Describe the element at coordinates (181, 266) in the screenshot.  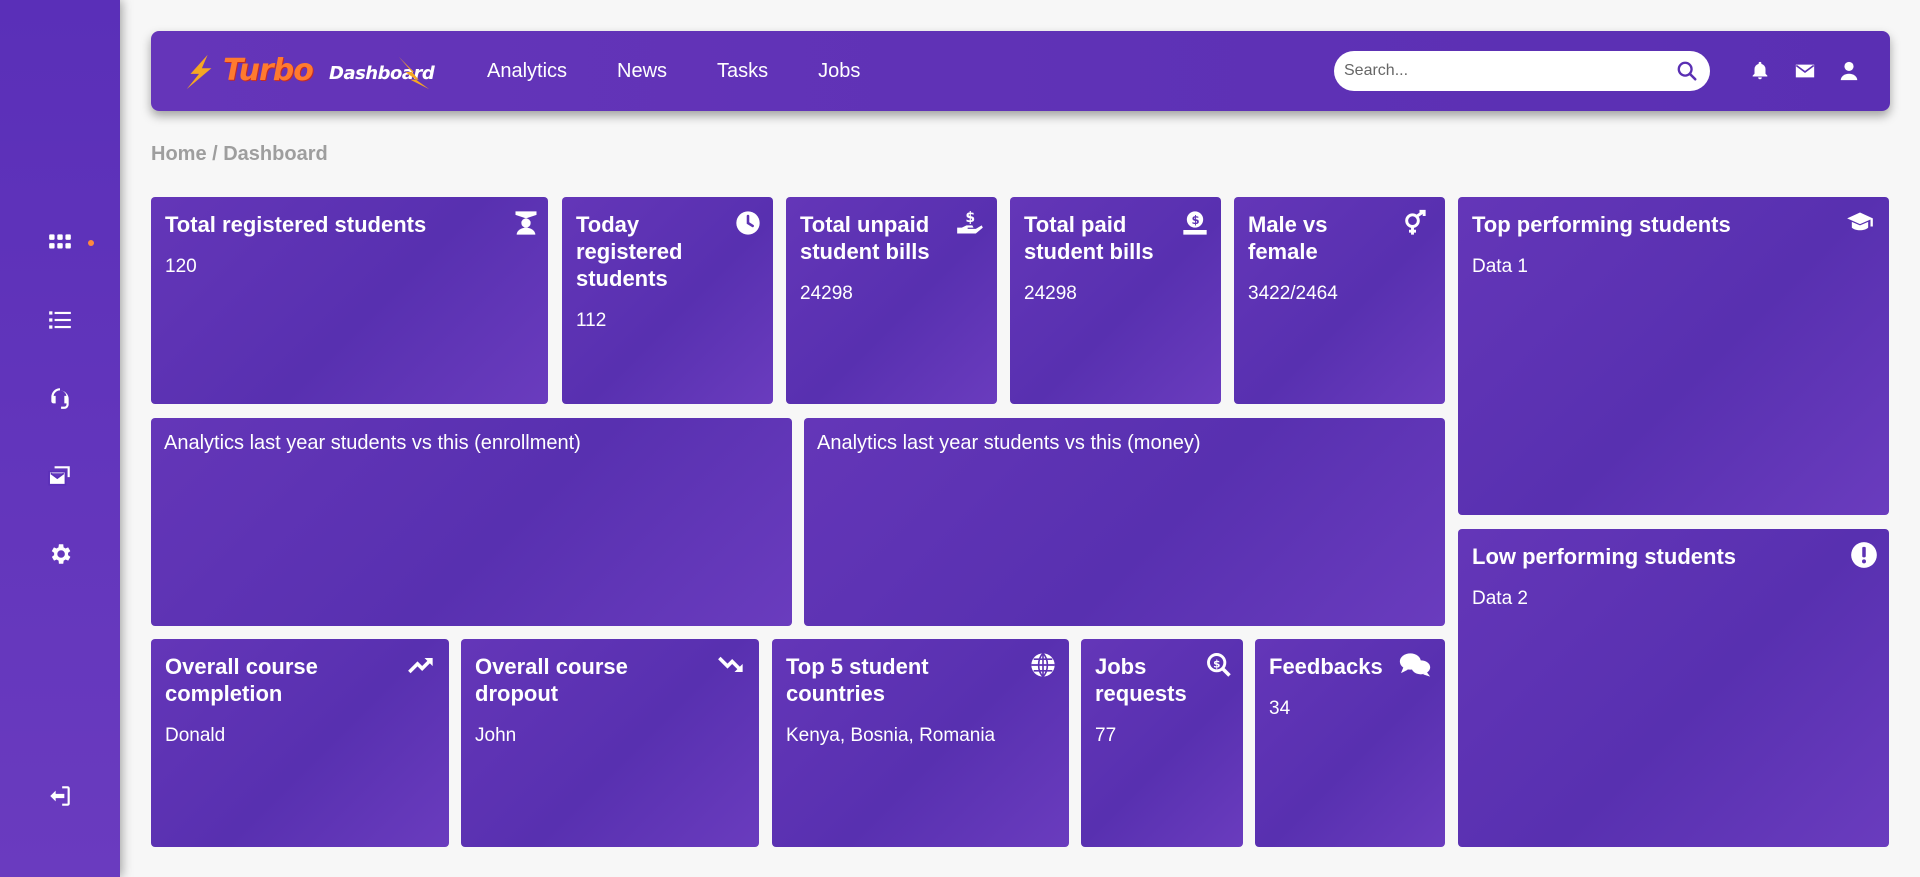
I see `card-value: 120` at that location.